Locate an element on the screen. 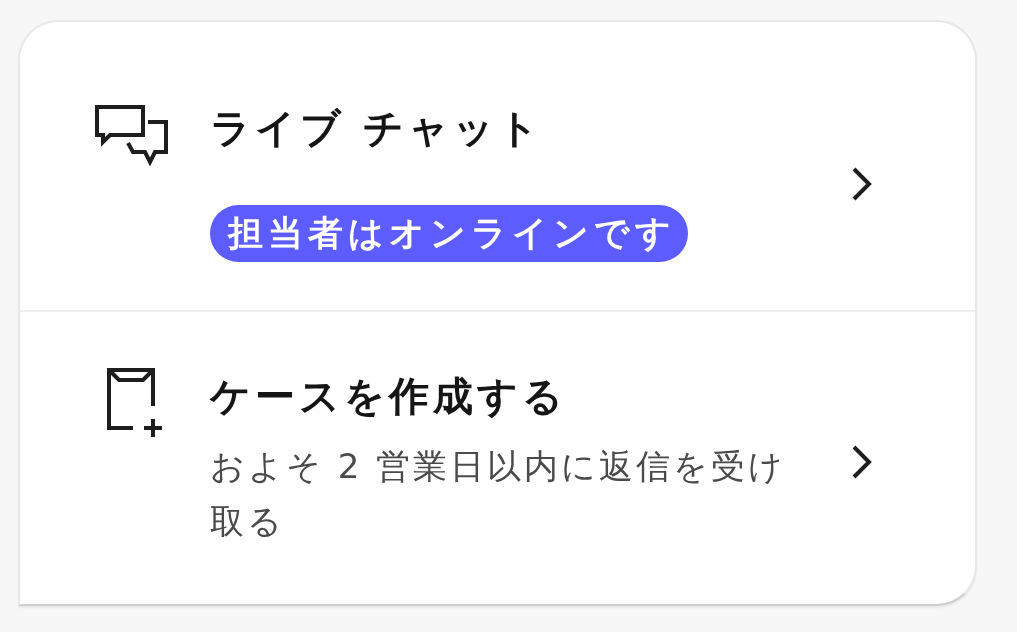  envelope-plus-icon is located at coordinates (135, 402).